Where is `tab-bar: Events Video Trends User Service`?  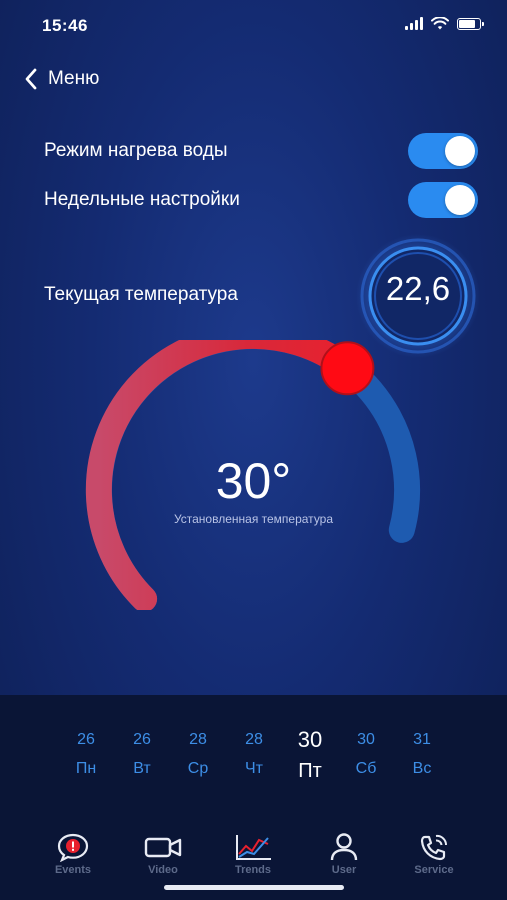
tab-bar: Events Video Trends User Service is located at coordinates (253, 862).